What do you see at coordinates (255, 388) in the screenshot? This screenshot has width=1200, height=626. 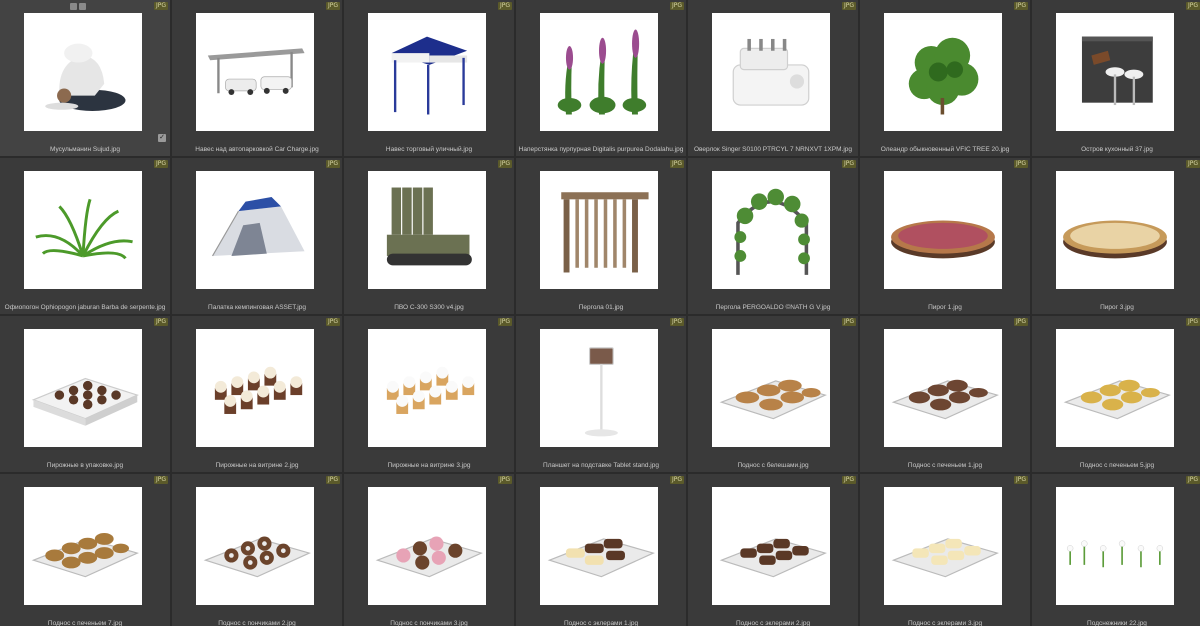 I see `cupcakes-dark-icon` at bounding box center [255, 388].